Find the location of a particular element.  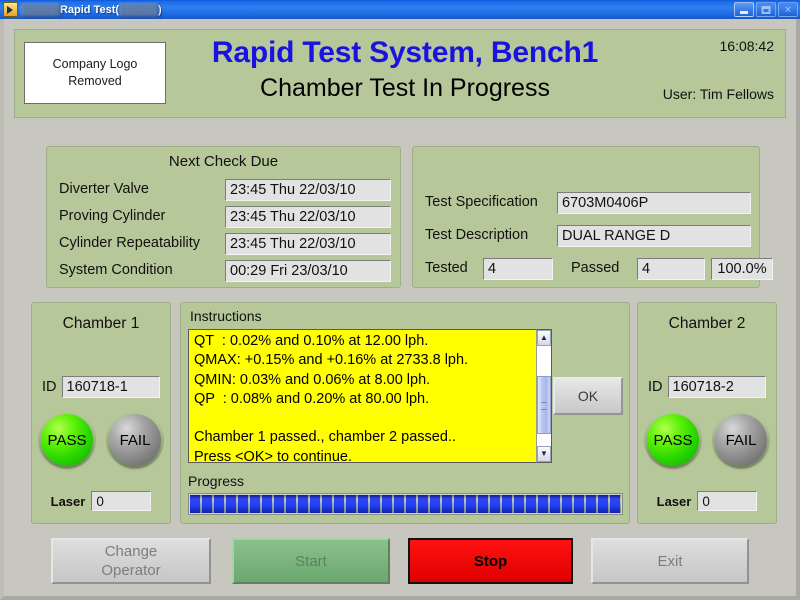

start-button: Start is located at coordinates (311, 561).